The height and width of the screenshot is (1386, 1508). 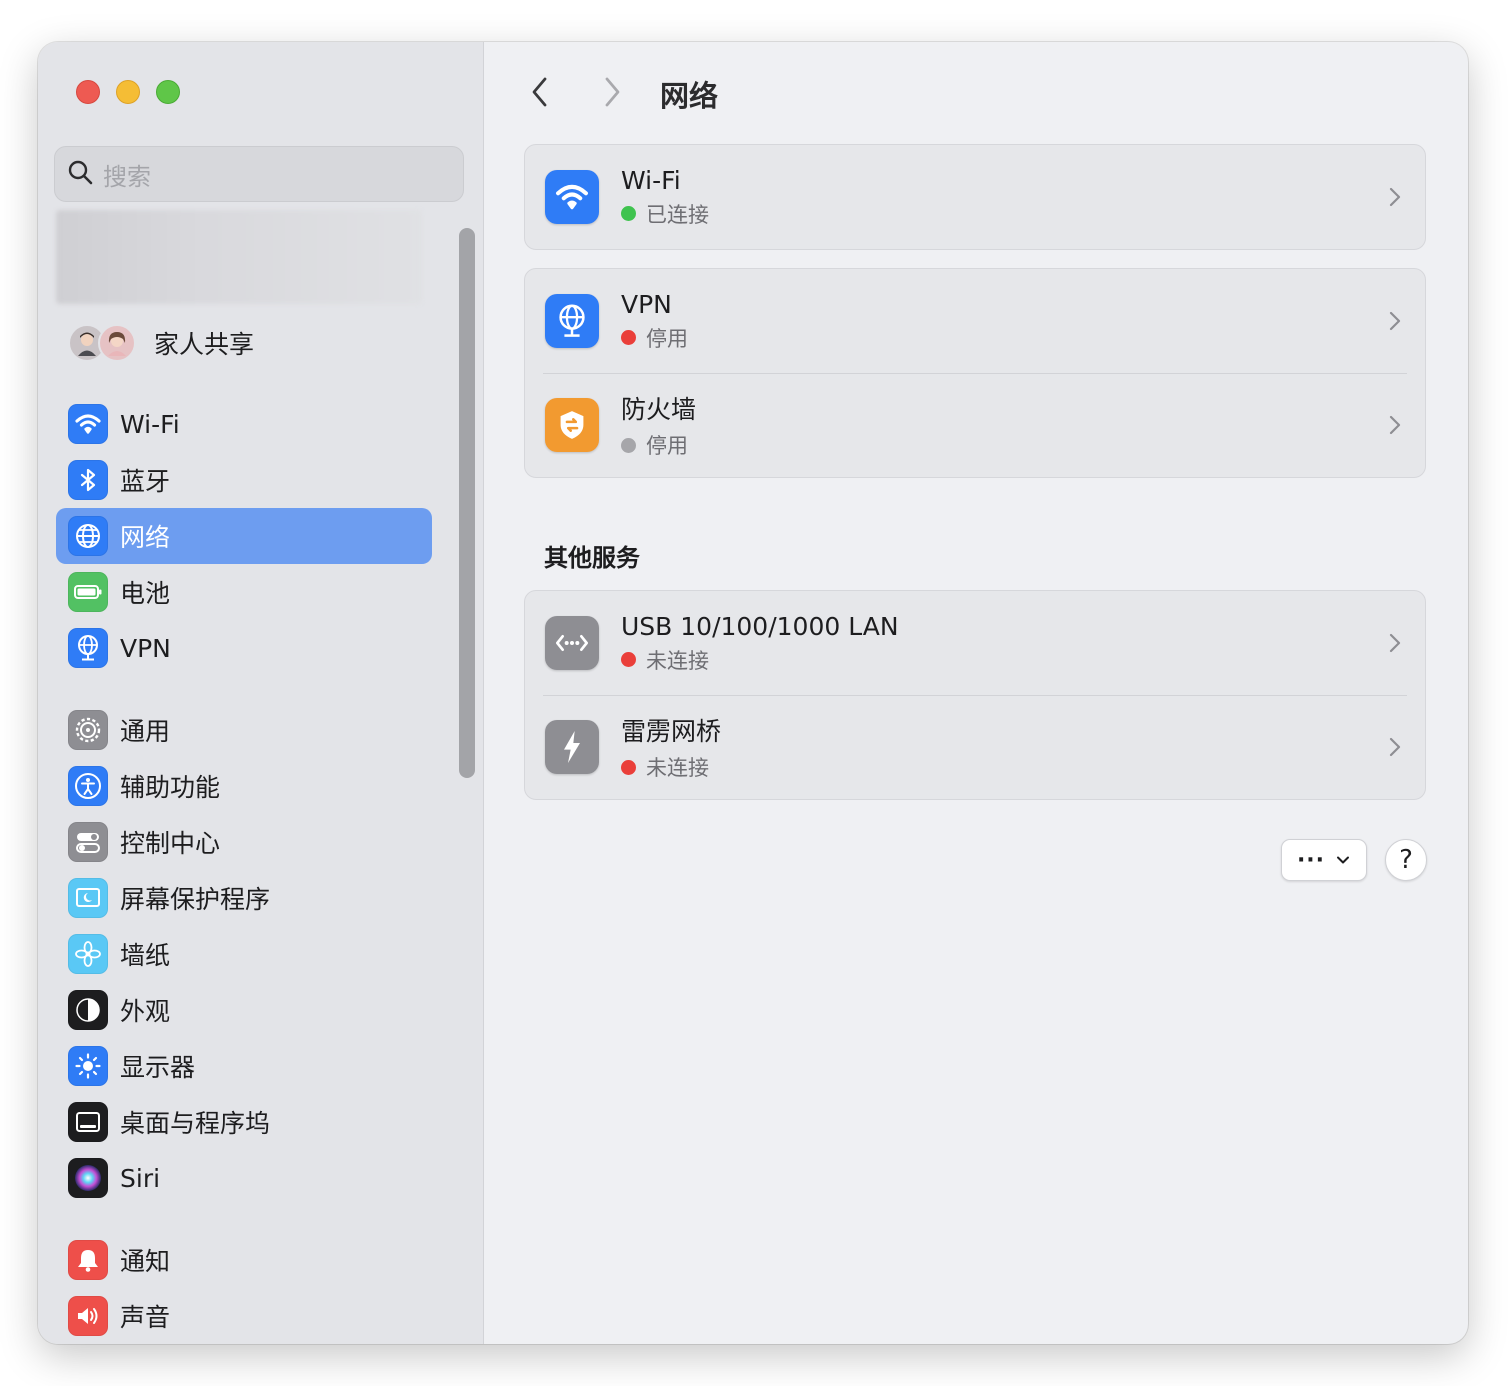 What do you see at coordinates (244, 648) in the screenshot?
I see `sidebar-item-vpn: VPN` at bounding box center [244, 648].